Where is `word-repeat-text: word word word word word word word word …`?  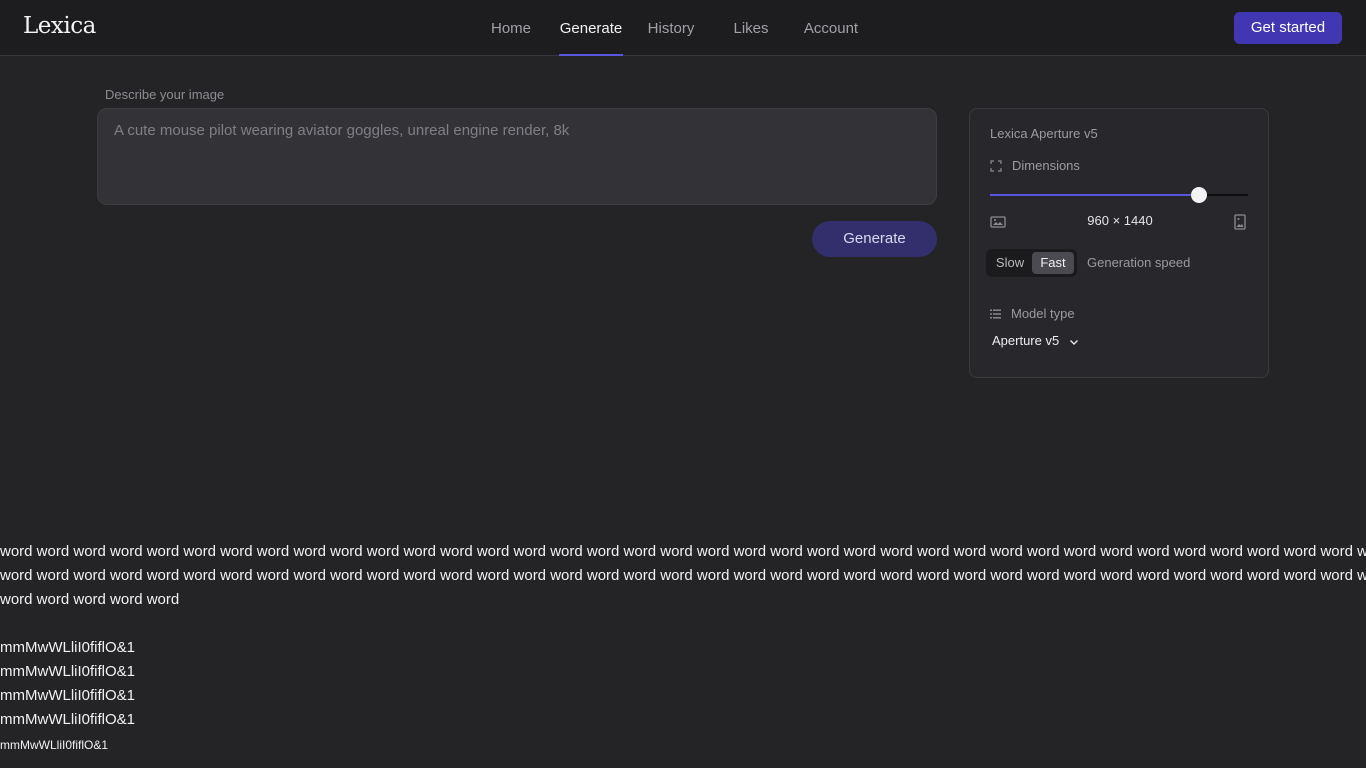 word-repeat-text: word word word word word word word word … is located at coordinates (683, 575).